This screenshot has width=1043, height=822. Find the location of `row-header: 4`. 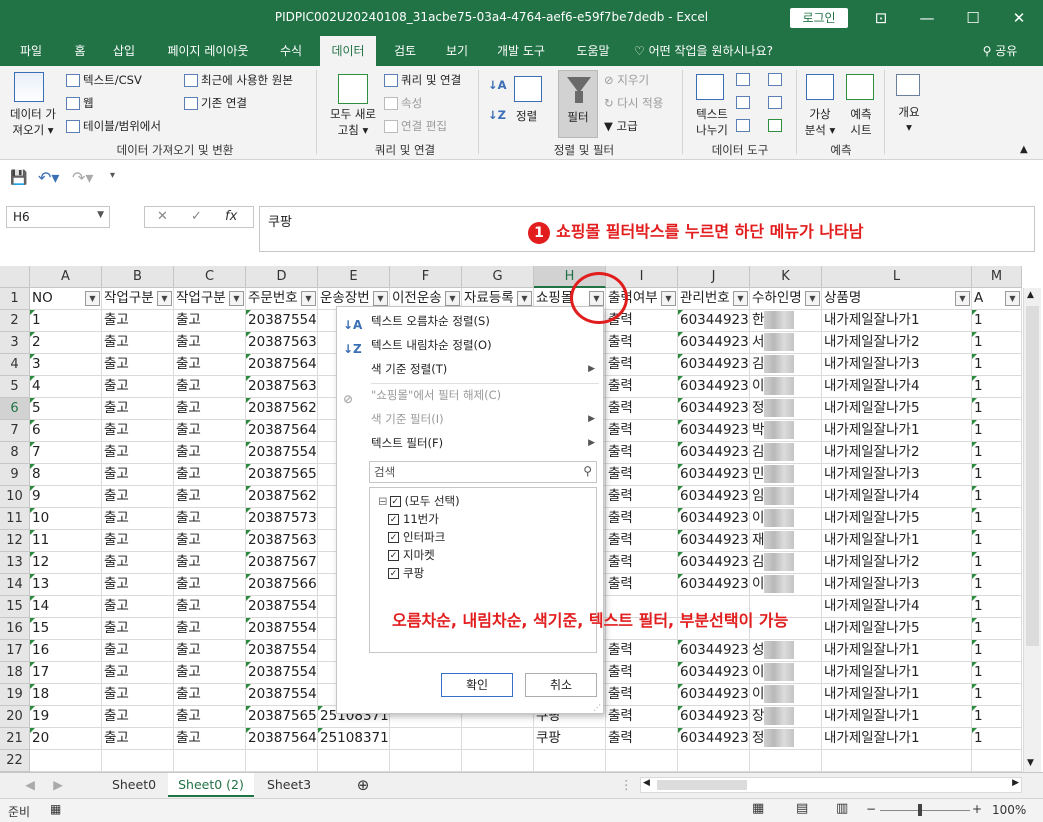

row-header: 4 is located at coordinates (15, 365).